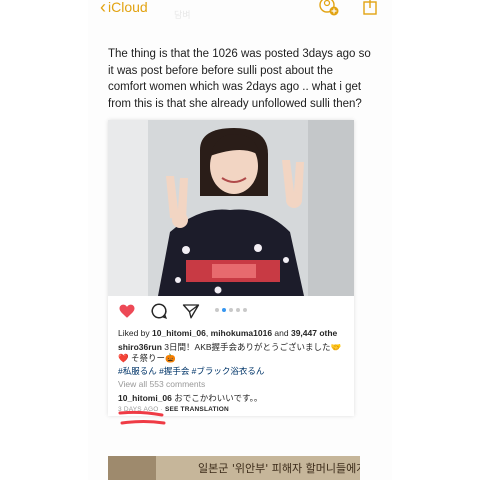  I want to click on comment-text: おでこかわいいです。。, so click(217, 398).